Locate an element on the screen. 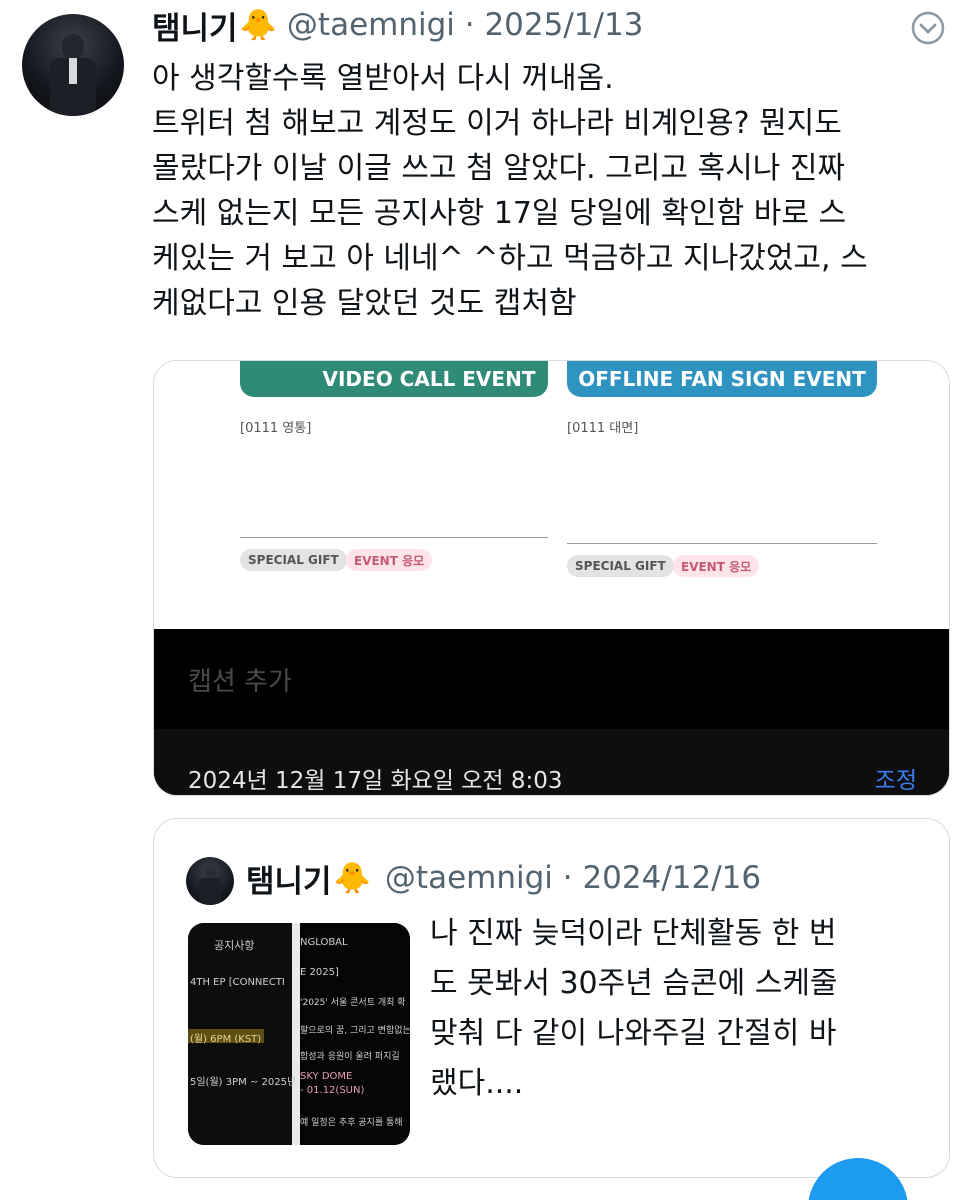  thumb-separator is located at coordinates (296, 1034).